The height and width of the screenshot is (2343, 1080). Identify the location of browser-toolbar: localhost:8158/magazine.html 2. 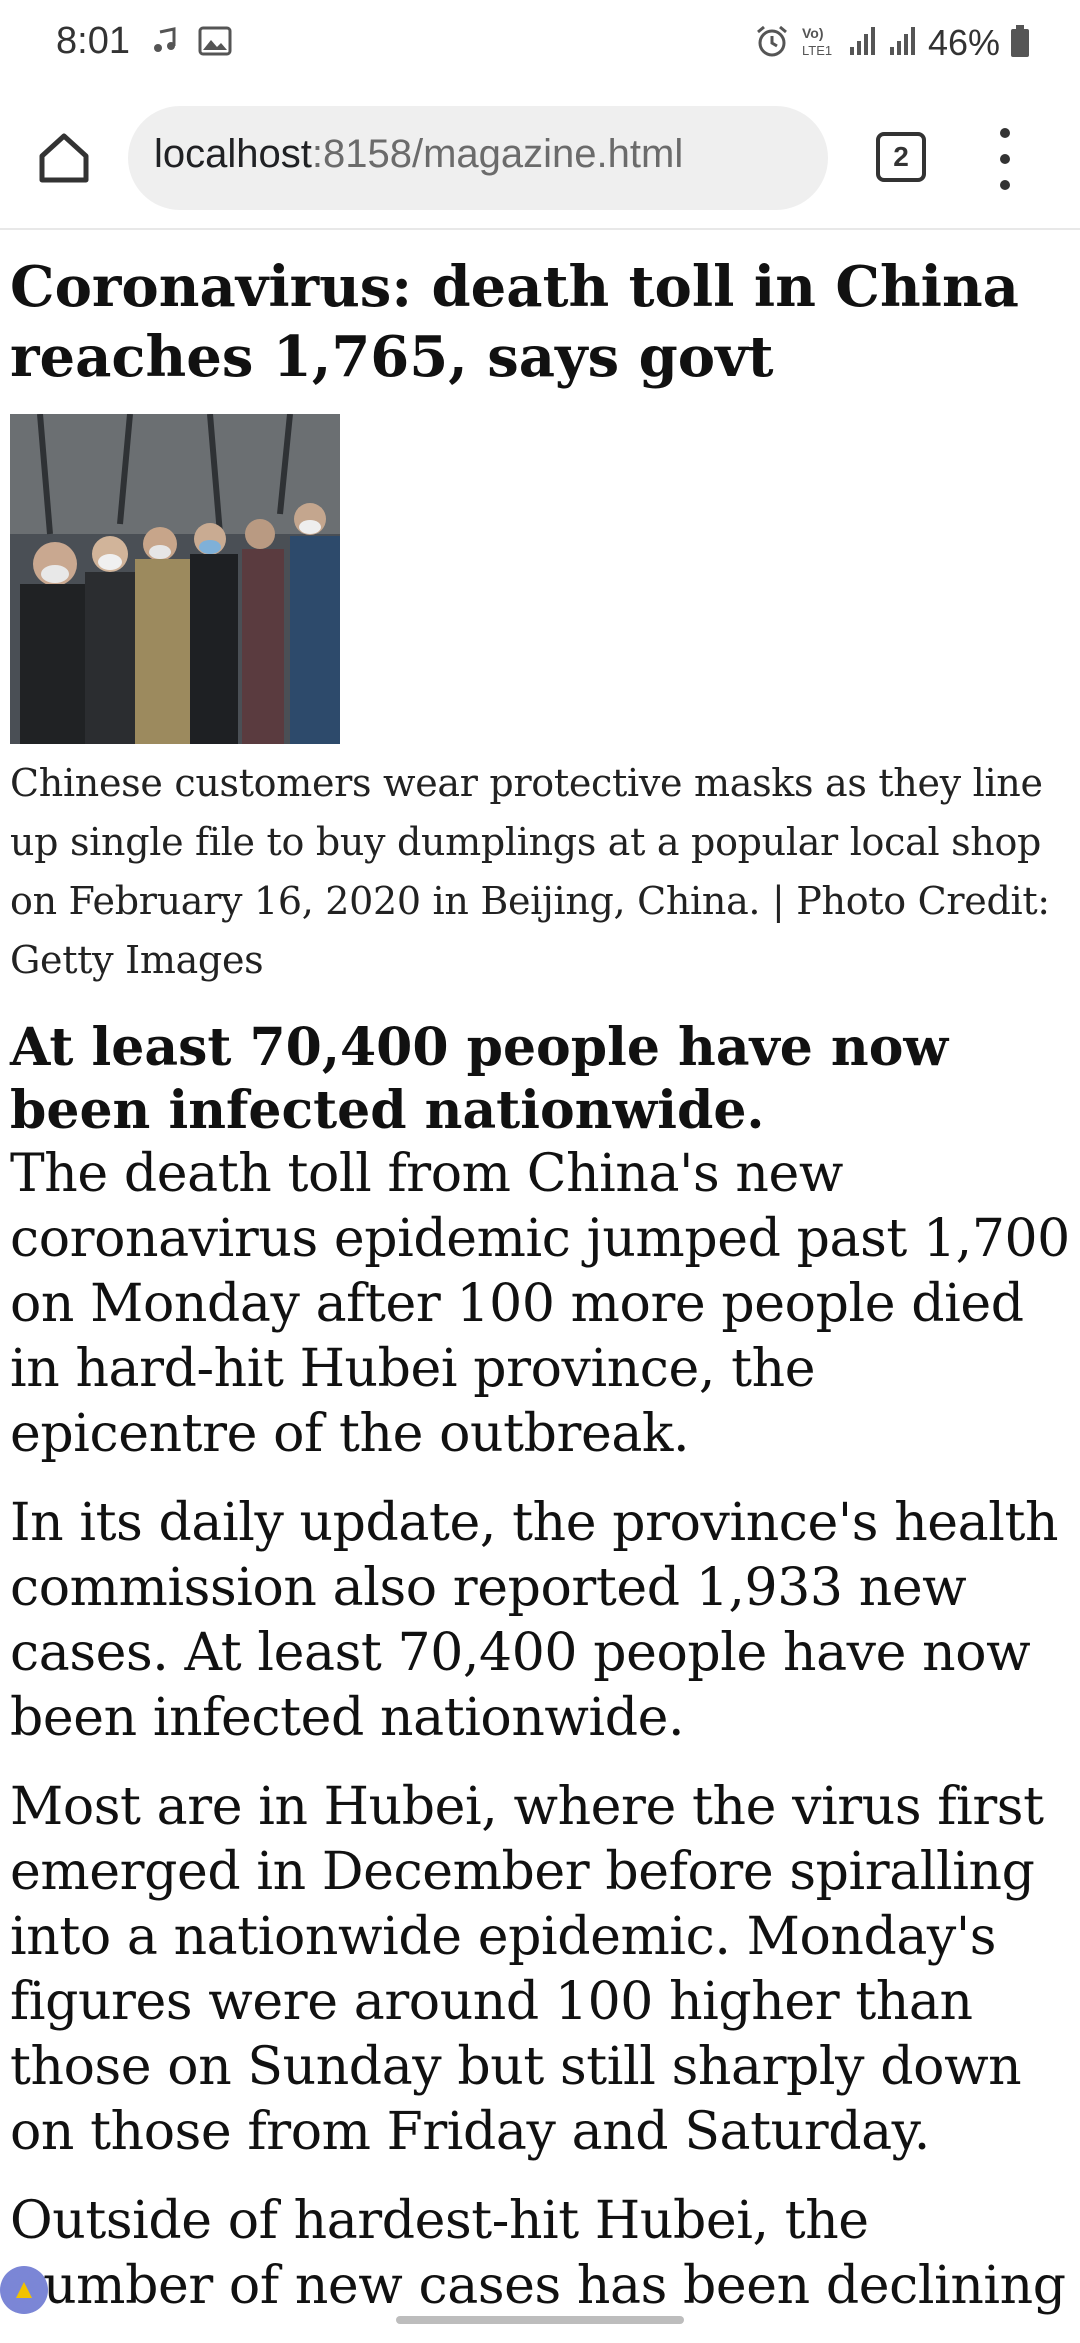
(540, 161).